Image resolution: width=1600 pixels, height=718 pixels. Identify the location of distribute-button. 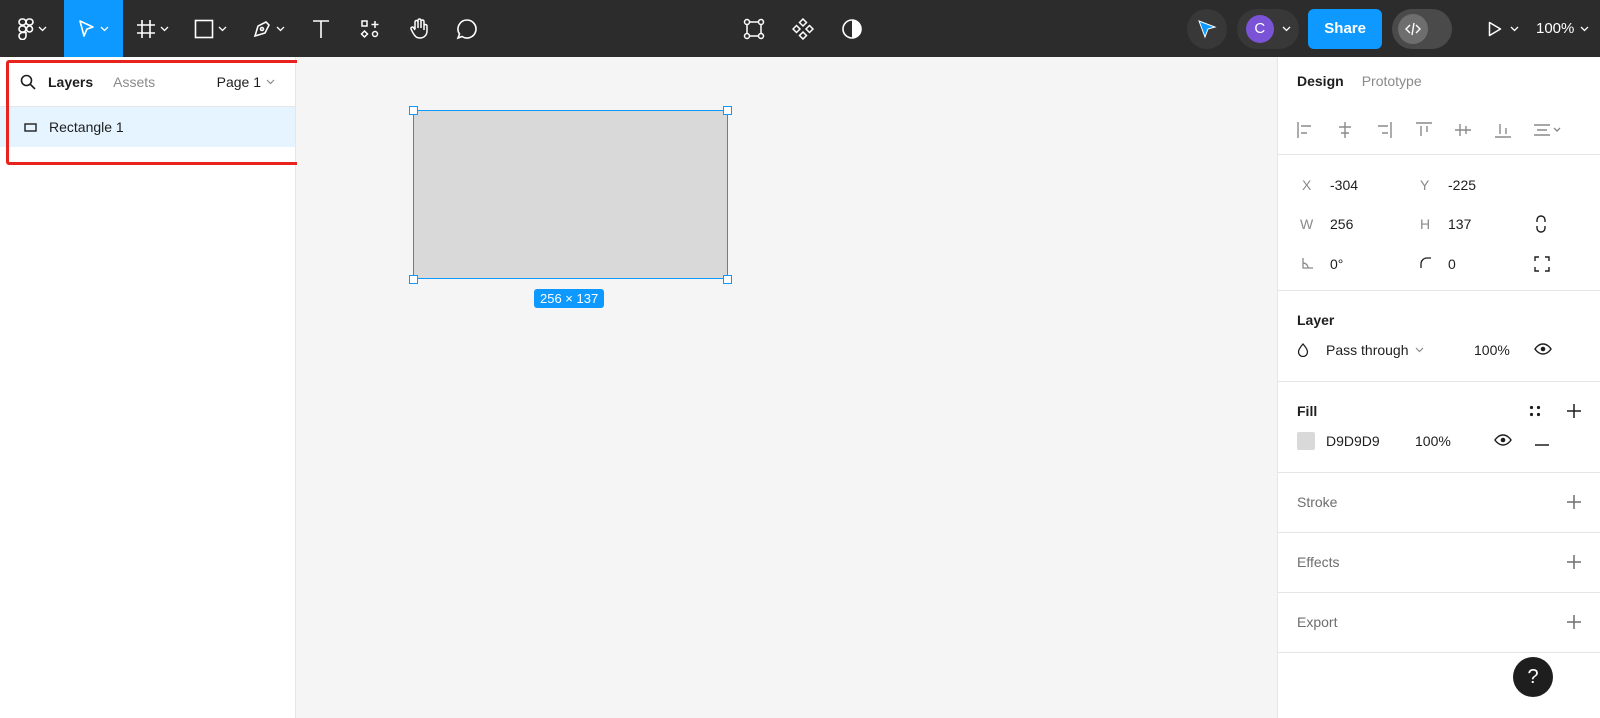
(1553, 130).